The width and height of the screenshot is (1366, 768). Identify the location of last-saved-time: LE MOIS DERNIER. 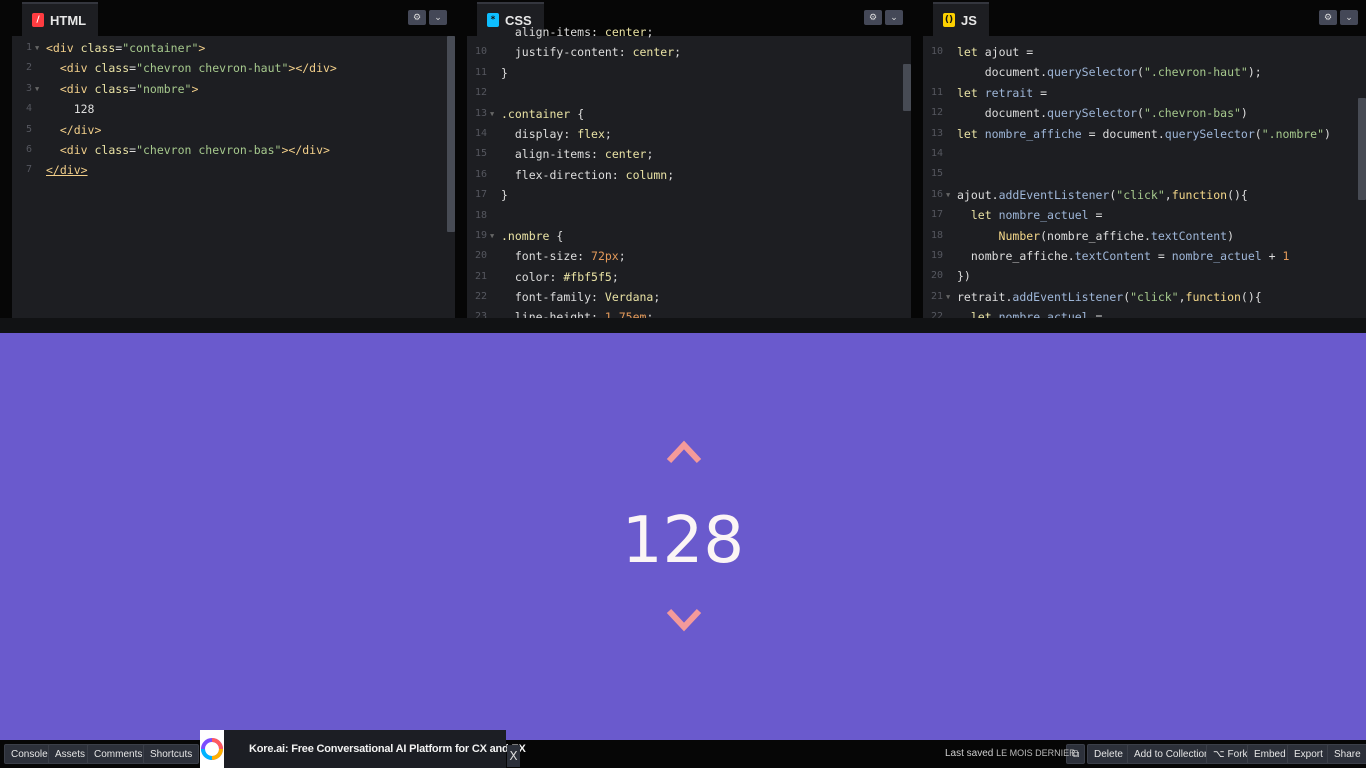
(1036, 753).